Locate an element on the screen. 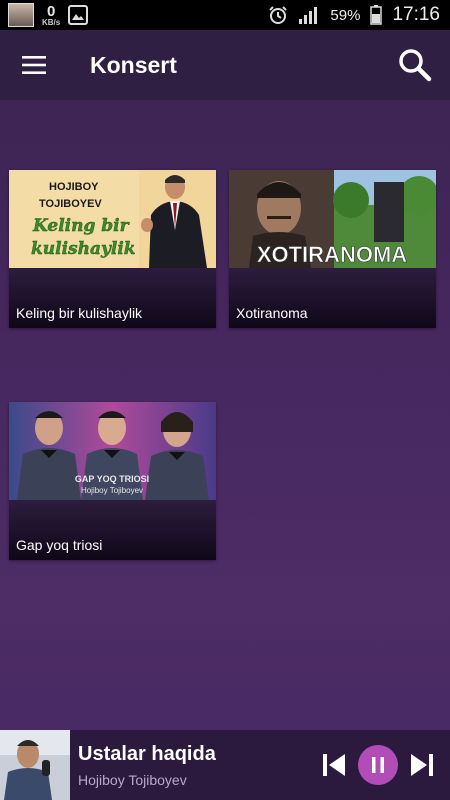 This screenshot has height=800, width=450. album-thumbnail: XOTIRANOMA is located at coordinates (332, 219).